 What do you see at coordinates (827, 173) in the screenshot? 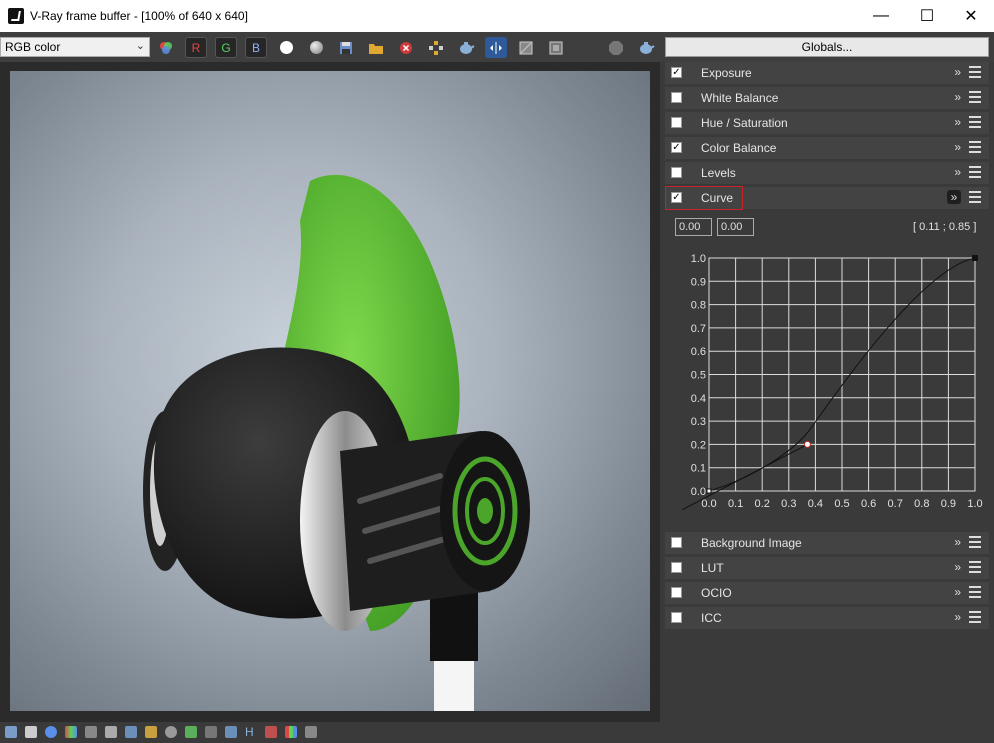
I see `section-levels: Levels »` at bounding box center [827, 173].